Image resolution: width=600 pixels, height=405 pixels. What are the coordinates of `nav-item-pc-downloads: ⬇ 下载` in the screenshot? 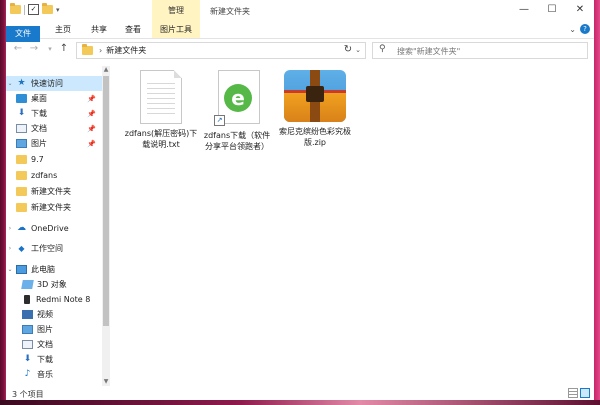 It's located at (55, 359).